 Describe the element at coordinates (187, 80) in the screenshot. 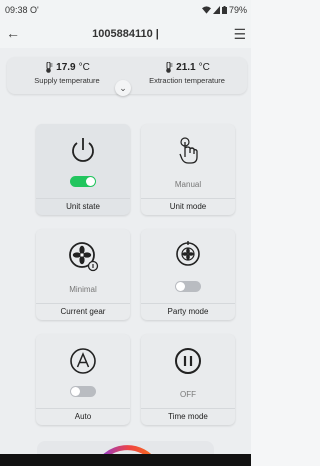

I see `extraction-temperature-label: Extraction temperature` at that location.